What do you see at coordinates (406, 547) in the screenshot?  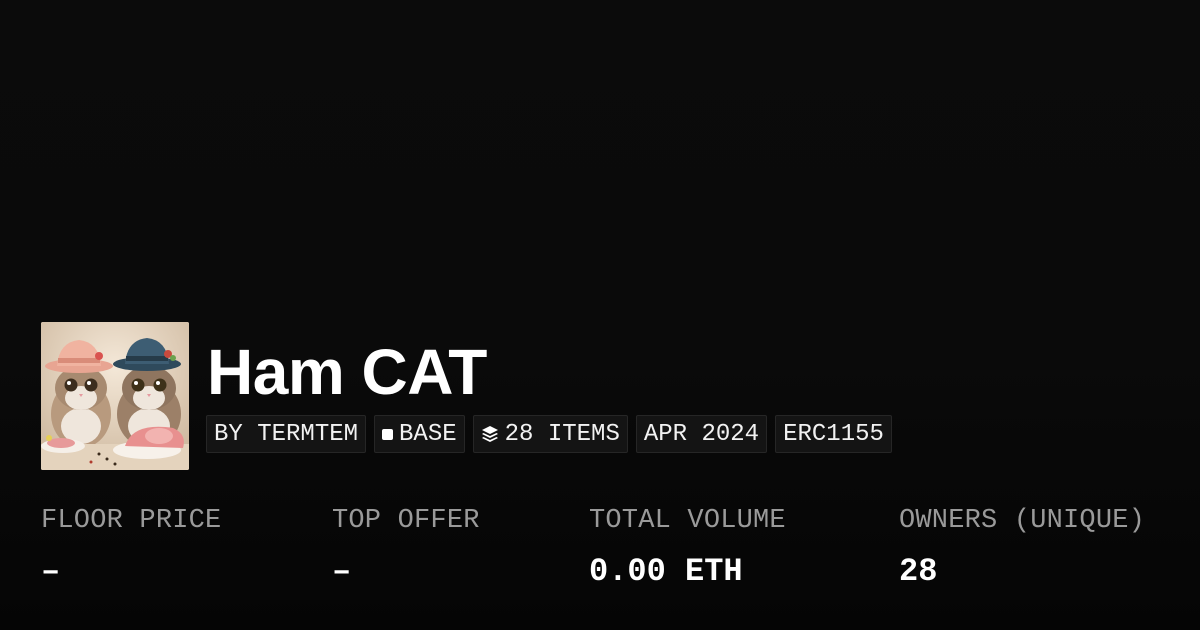 I see `top-offer-stat: TOP OFFER –` at bounding box center [406, 547].